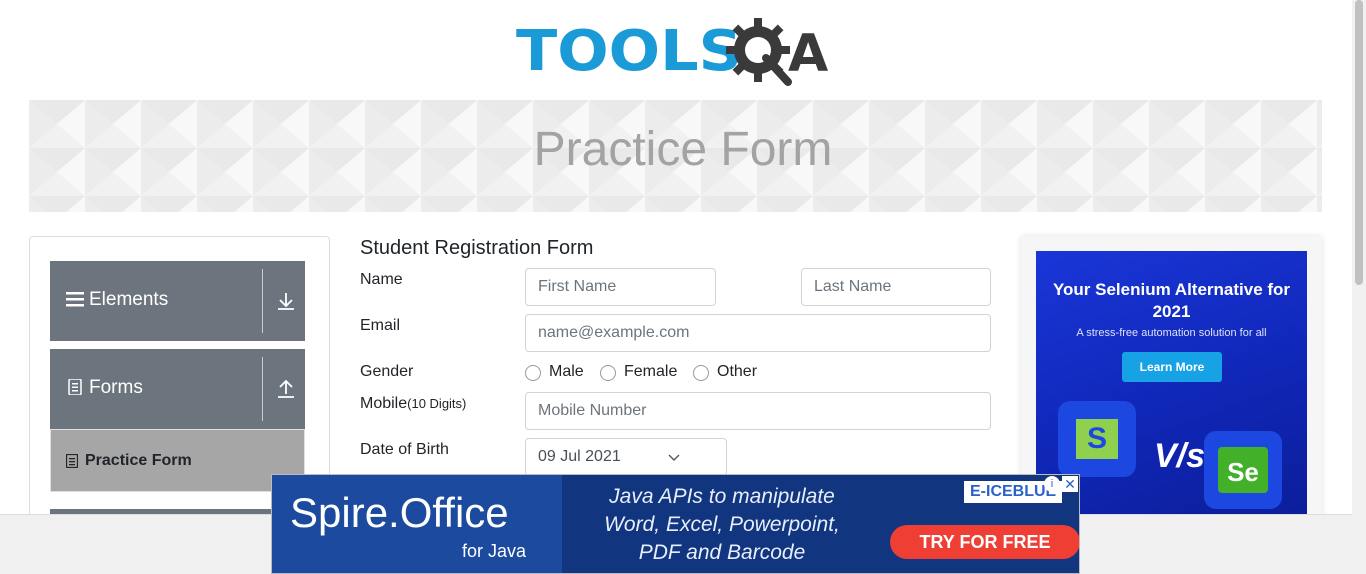  I want to click on sidebar-item-label: Practice Form, so click(138, 460).